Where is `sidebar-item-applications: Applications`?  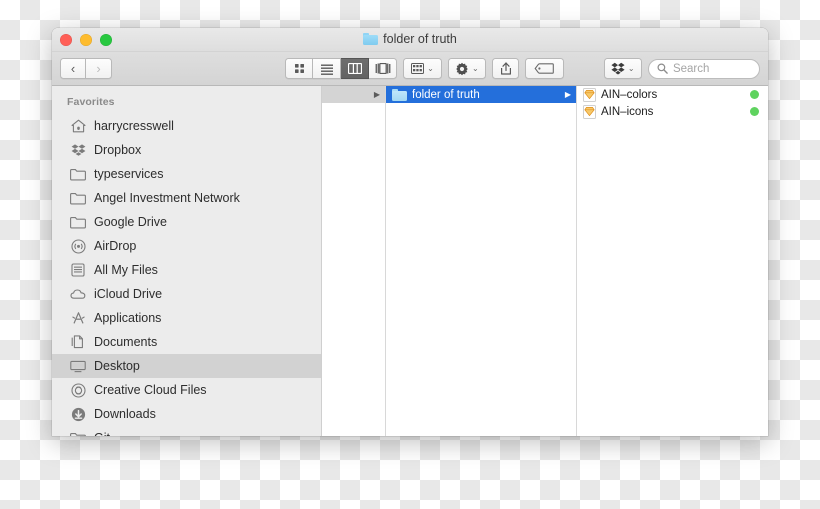
sidebar-item-applications: Applications is located at coordinates (186, 318).